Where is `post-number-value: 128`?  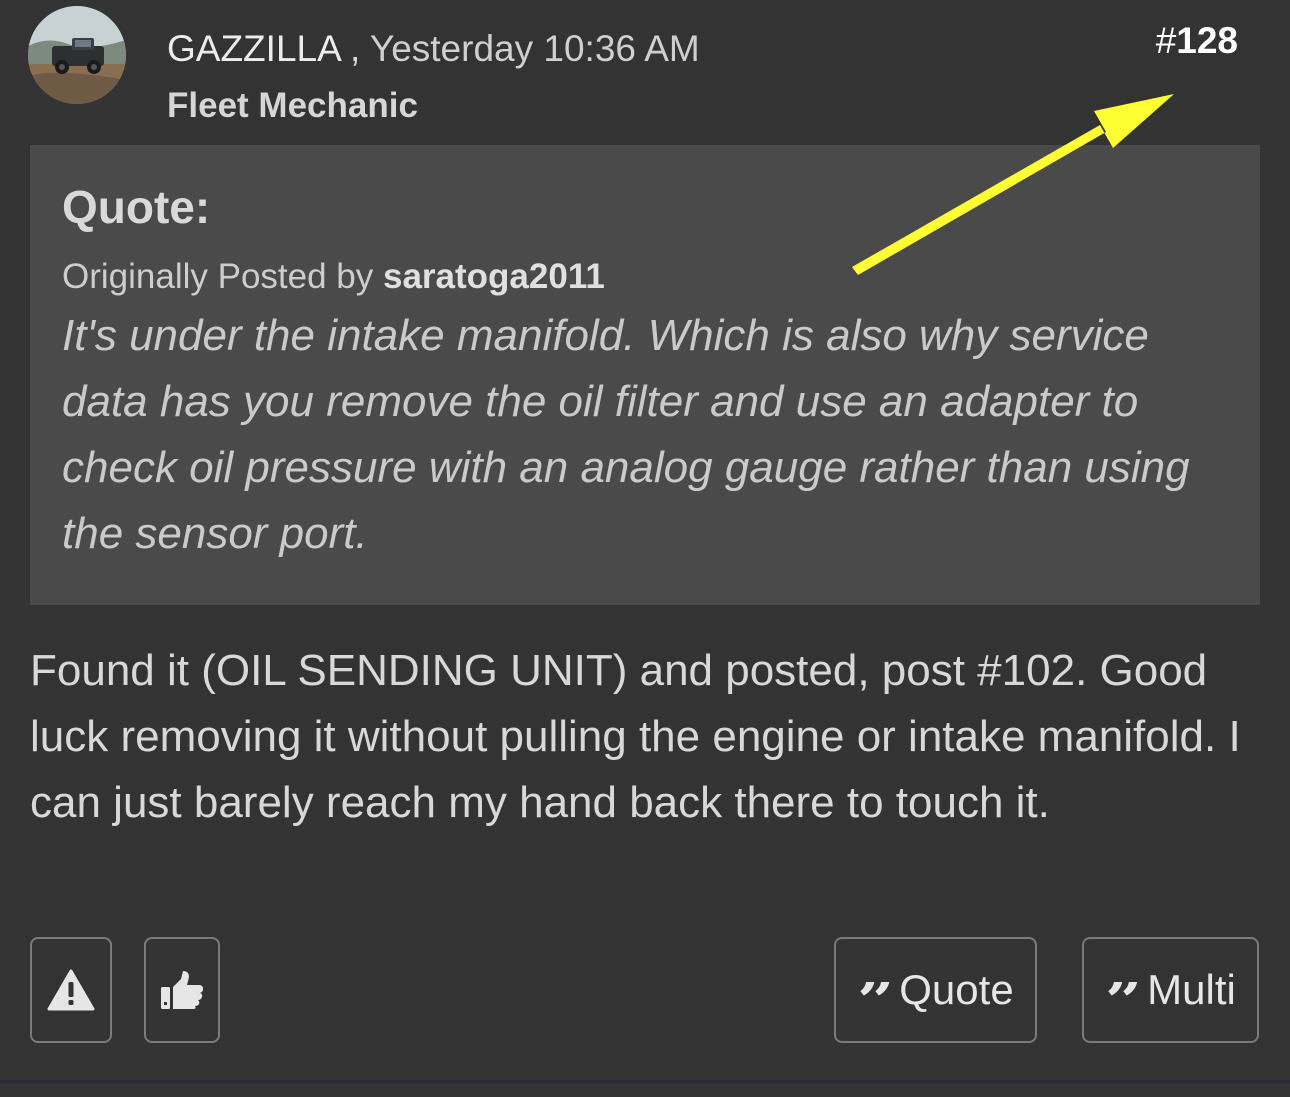
post-number-value: 128 is located at coordinates (1207, 40).